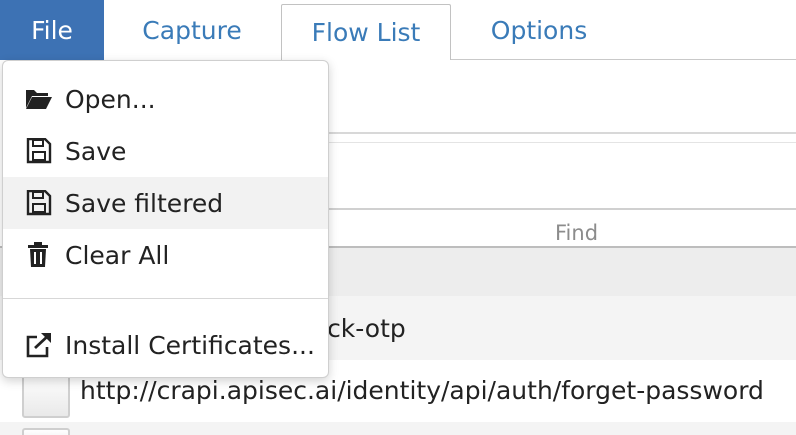 The height and width of the screenshot is (435, 796). What do you see at coordinates (165, 151) in the screenshot?
I see `menu-item-save: Save` at bounding box center [165, 151].